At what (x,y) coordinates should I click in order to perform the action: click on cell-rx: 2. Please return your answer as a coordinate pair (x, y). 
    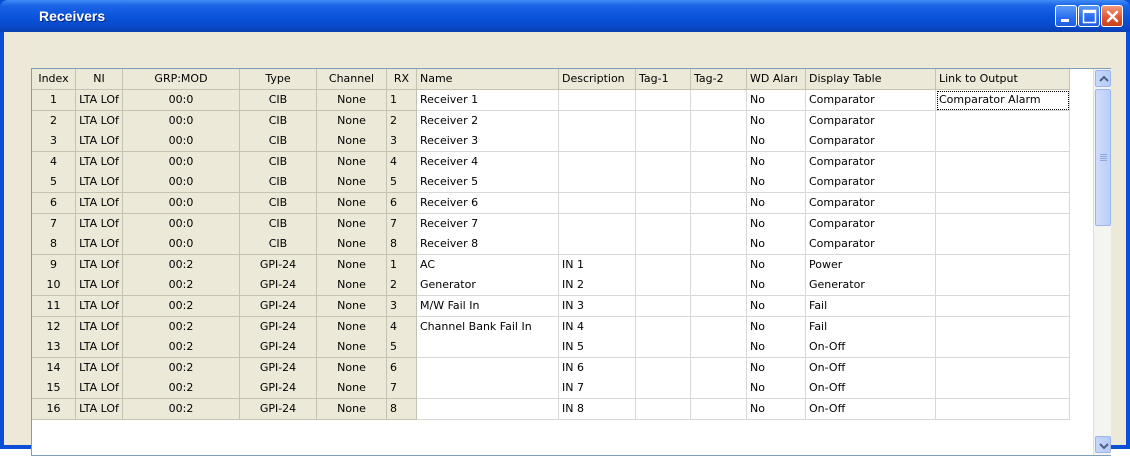
    Looking at the image, I should click on (402, 286).